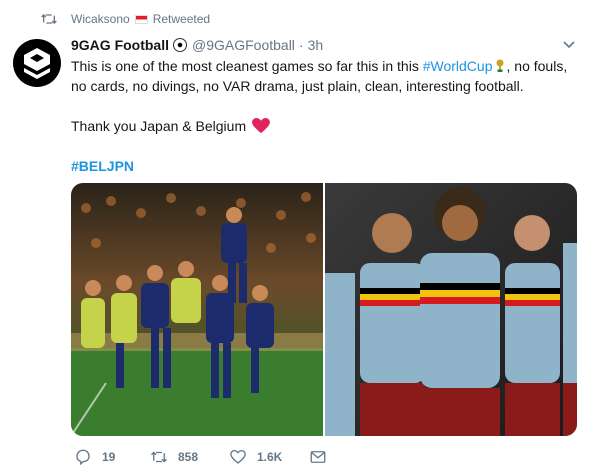 Image resolution: width=595 pixels, height=472 pixels. I want to click on japan-flag-icon, so click(141, 19).